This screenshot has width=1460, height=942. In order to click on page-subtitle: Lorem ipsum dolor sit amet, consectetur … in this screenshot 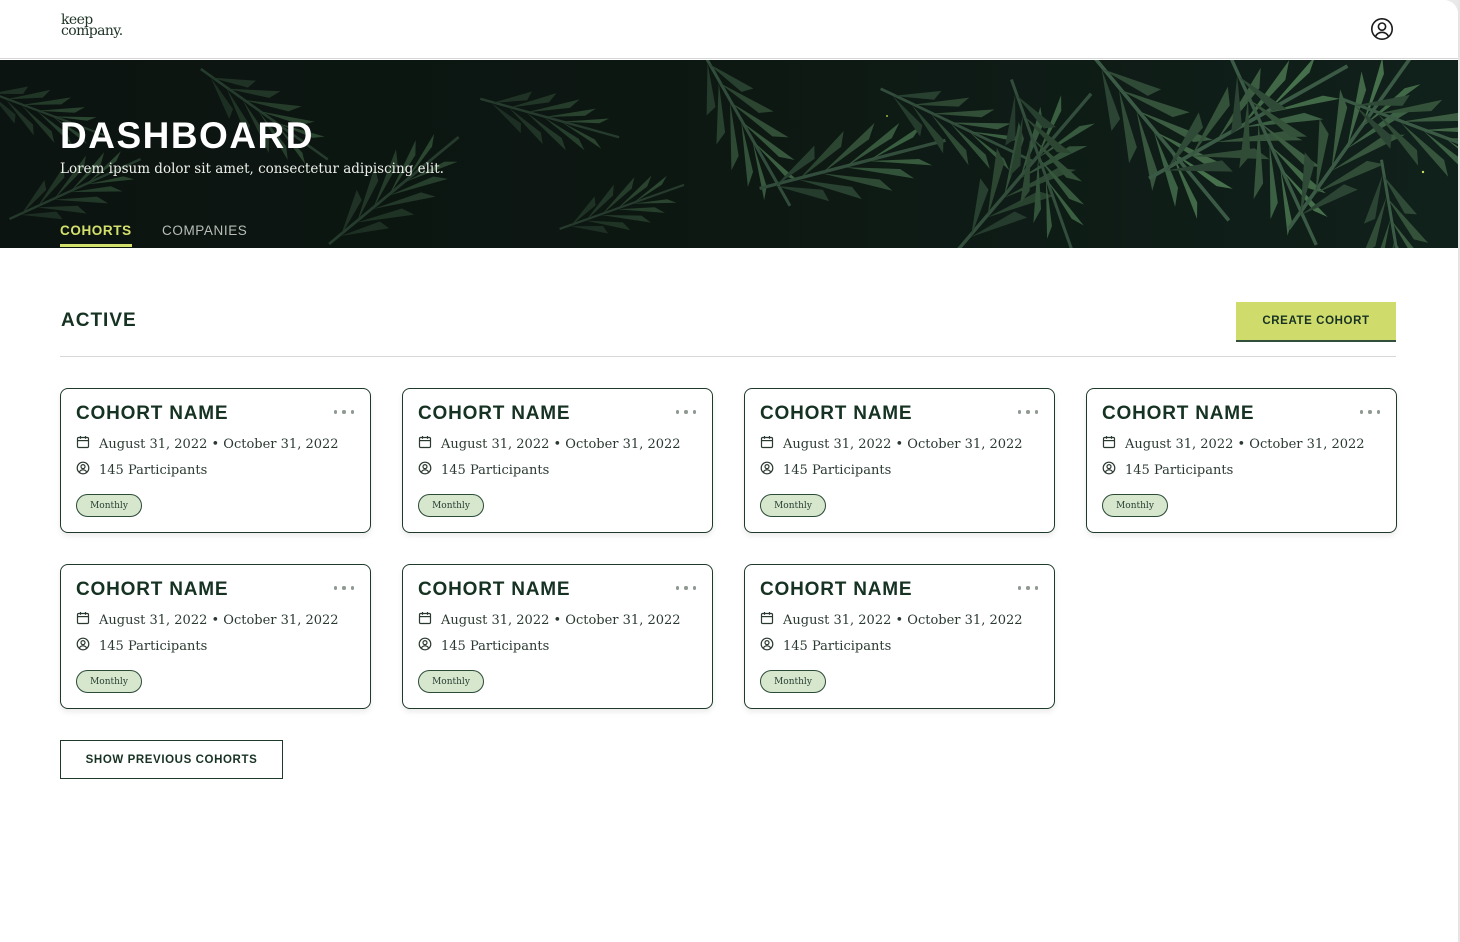, I will do `click(252, 169)`.